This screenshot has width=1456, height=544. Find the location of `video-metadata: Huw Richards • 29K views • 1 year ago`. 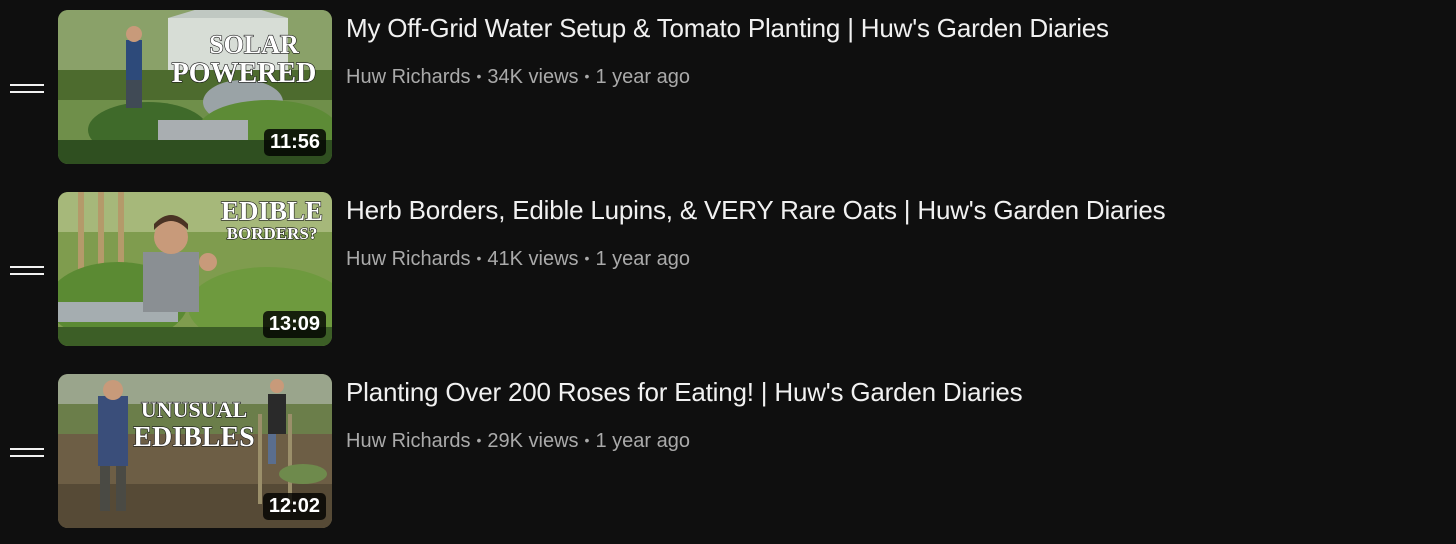

video-metadata: Huw Richards • 29K views • 1 year ago is located at coordinates (518, 441).